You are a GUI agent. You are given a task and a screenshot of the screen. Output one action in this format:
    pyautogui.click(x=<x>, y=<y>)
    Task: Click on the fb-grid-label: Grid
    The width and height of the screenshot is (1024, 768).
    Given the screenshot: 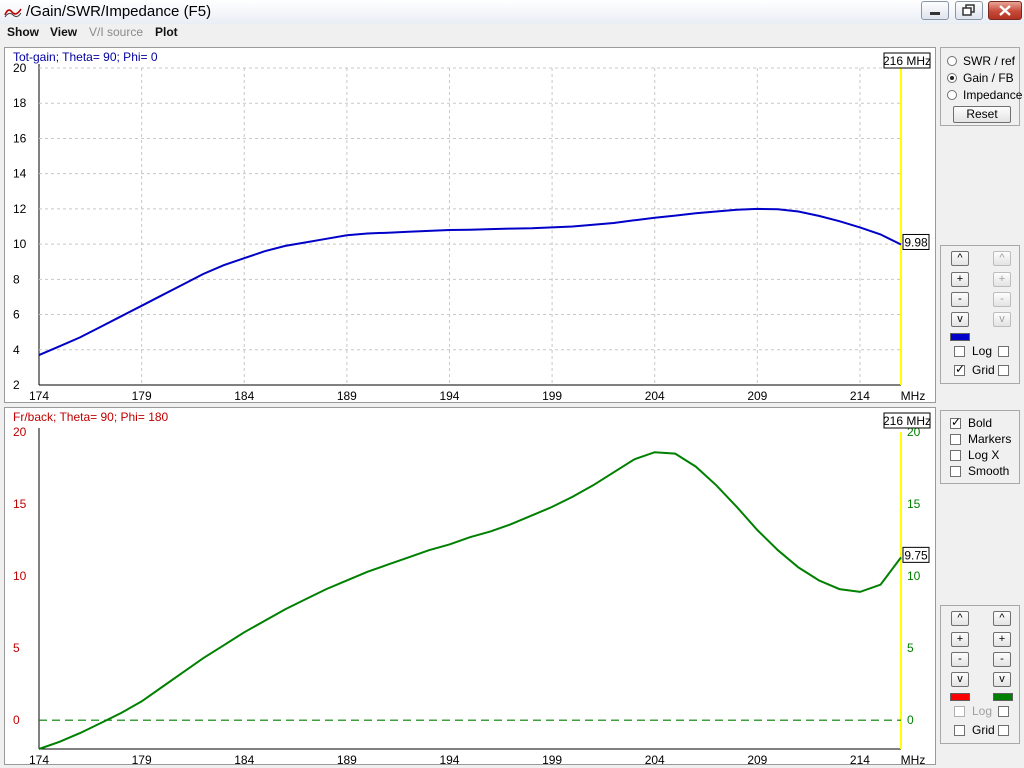 What is the action you would take?
    pyautogui.click(x=983, y=730)
    